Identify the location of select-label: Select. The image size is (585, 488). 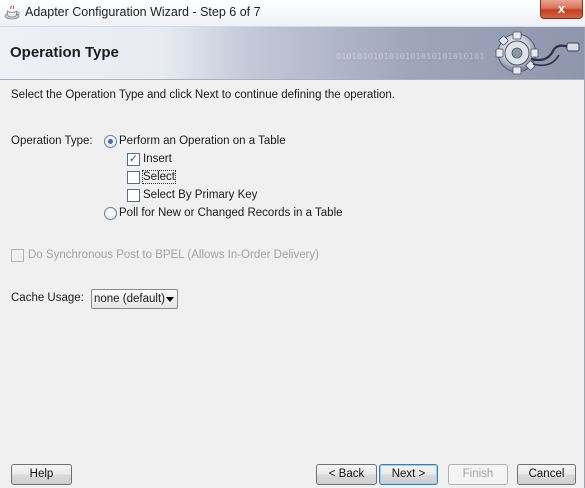
(159, 177).